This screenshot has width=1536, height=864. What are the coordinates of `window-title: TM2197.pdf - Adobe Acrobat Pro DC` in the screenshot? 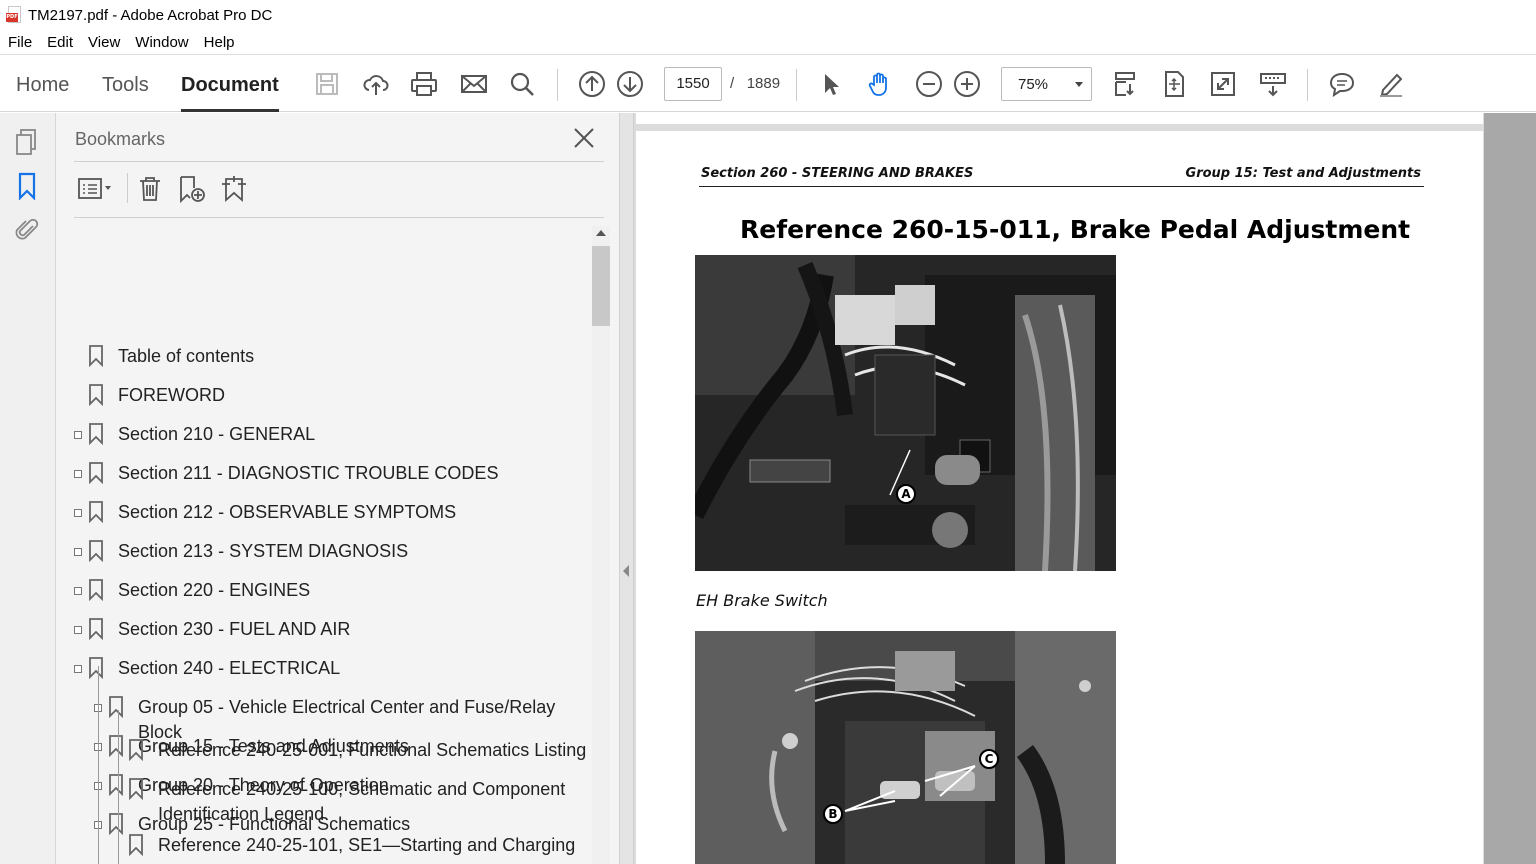 It's located at (150, 15).